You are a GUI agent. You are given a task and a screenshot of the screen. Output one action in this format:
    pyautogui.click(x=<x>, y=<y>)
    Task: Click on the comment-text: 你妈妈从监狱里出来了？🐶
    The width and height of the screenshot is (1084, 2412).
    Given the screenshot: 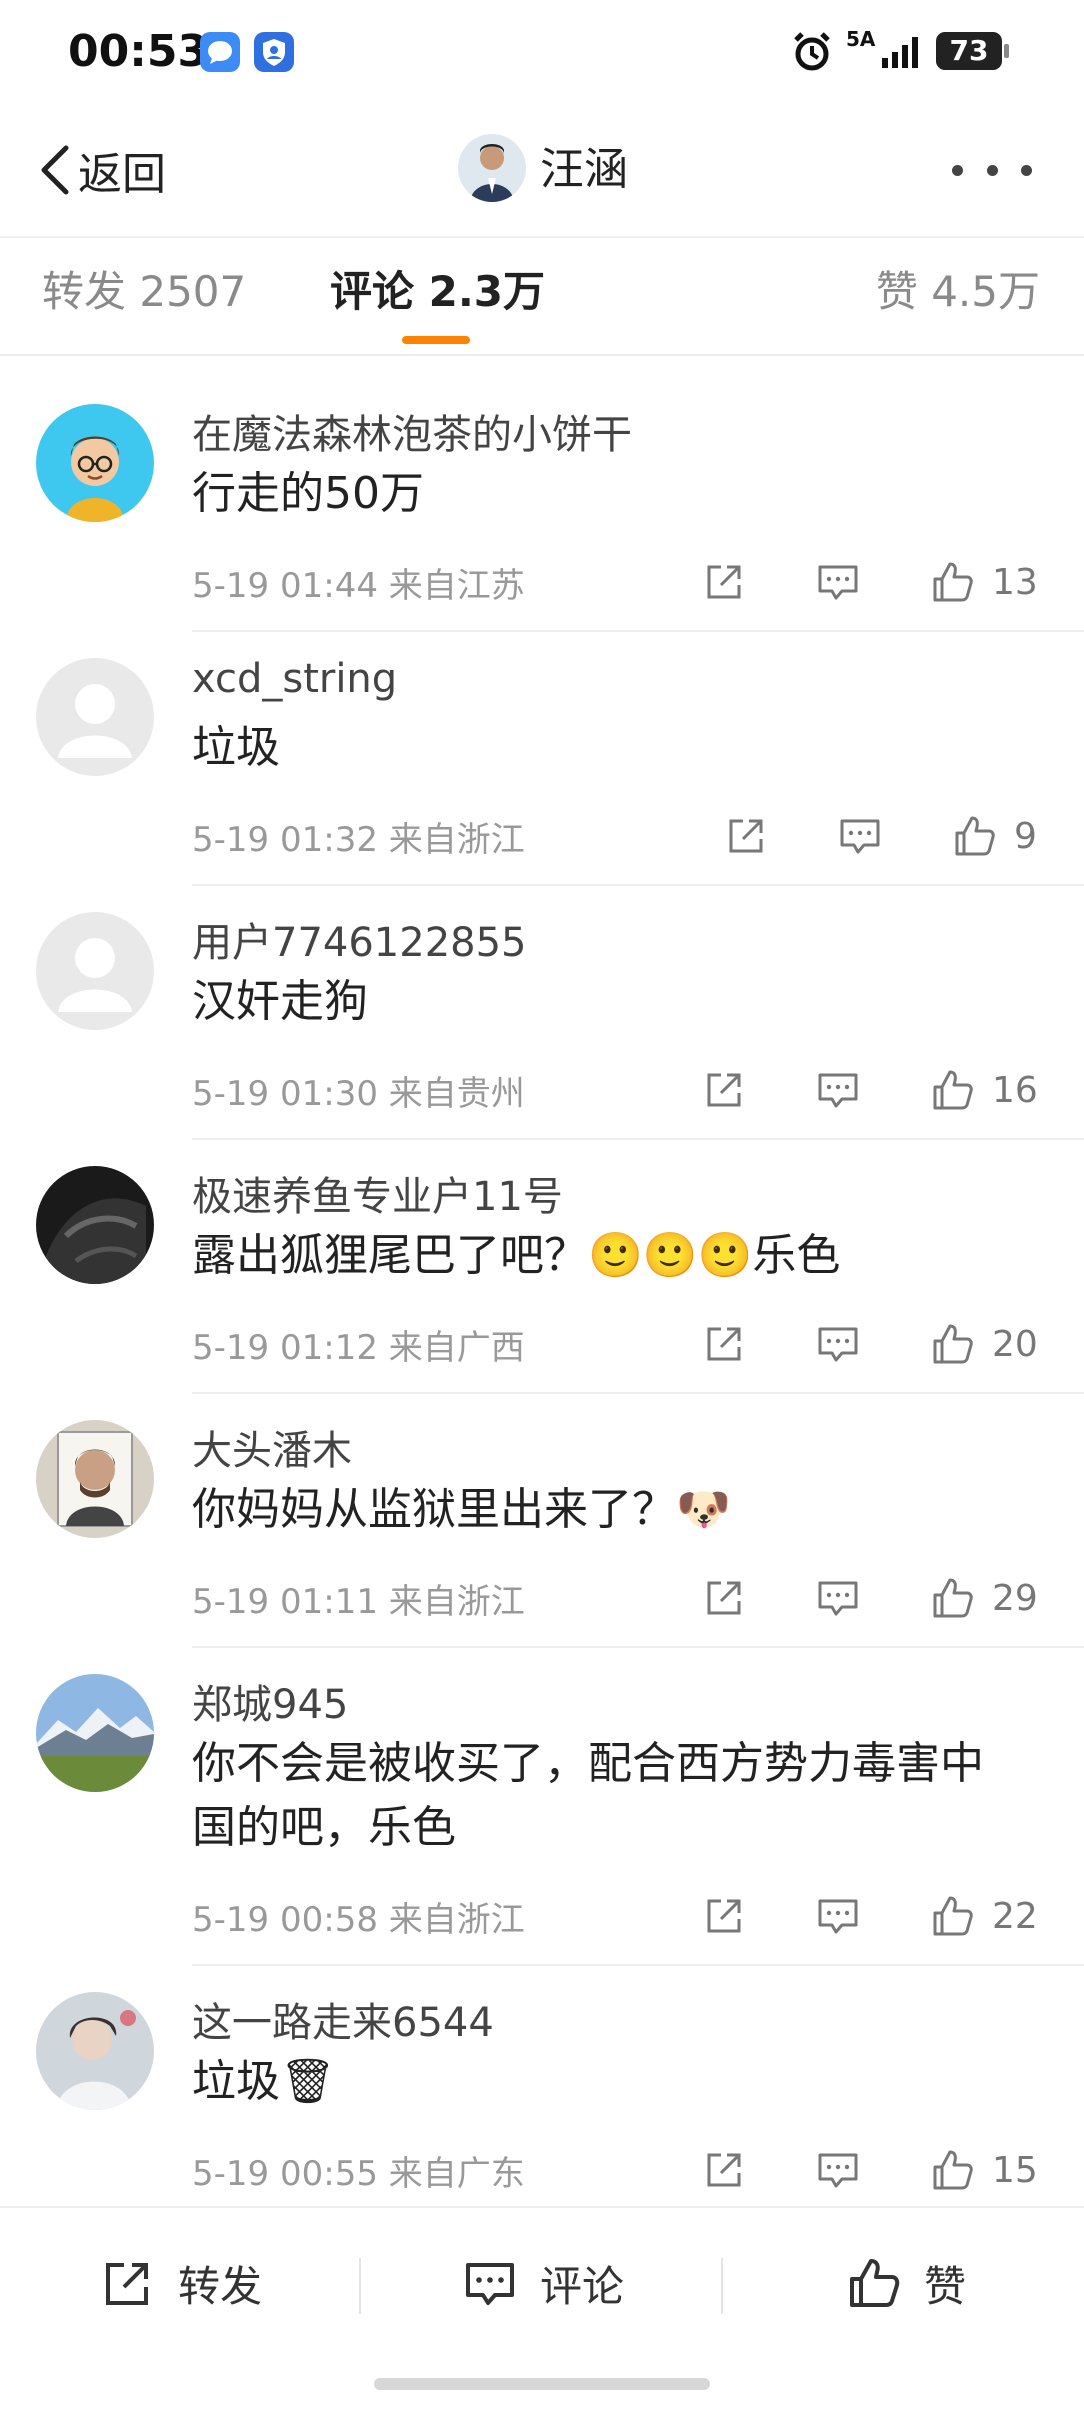 What is the action you would take?
    pyautogui.click(x=461, y=1509)
    